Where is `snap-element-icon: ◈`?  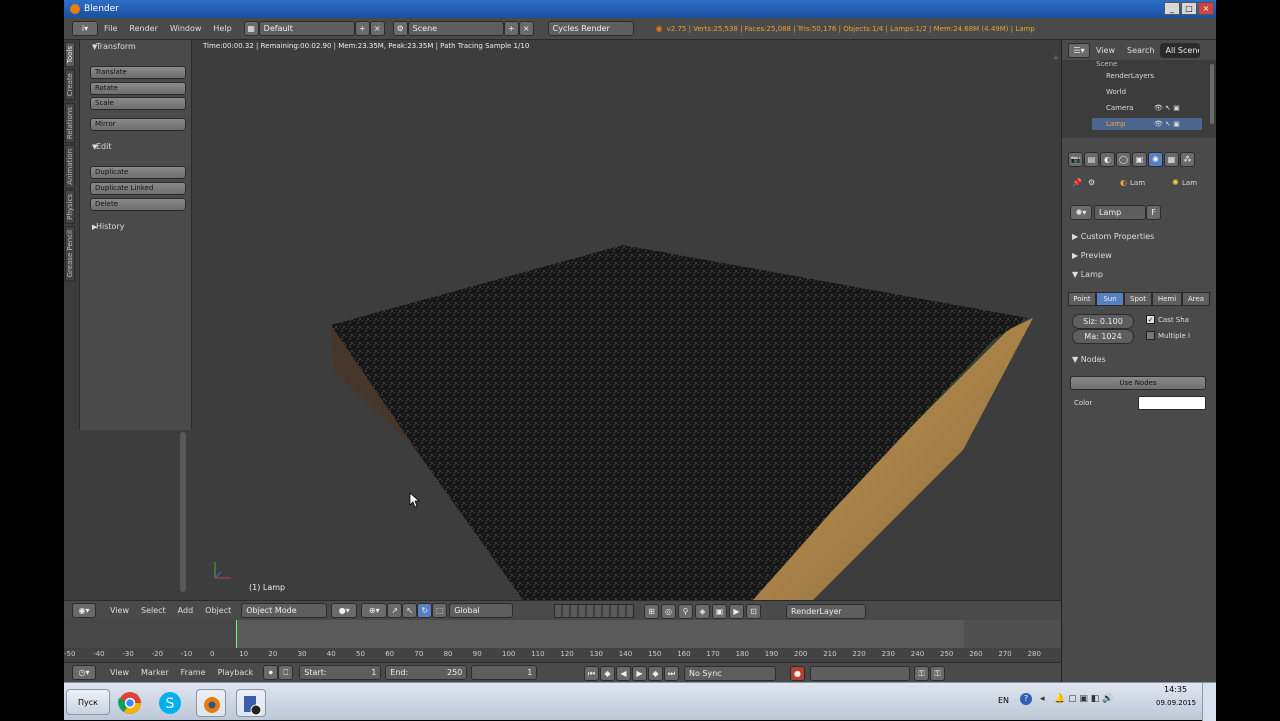 snap-element-icon: ◈ is located at coordinates (702, 611).